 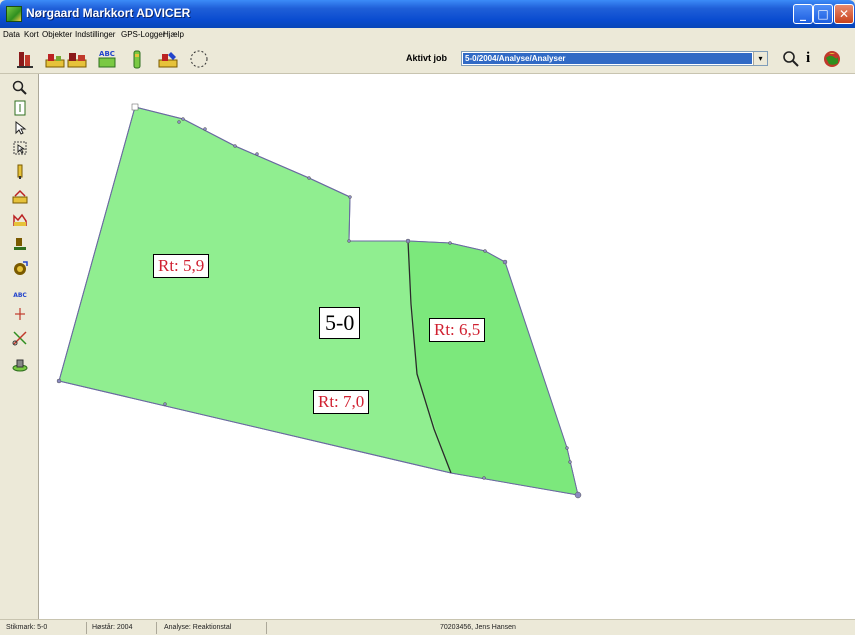 I want to click on menu-gps-logger: GPS-Logger, so click(x=143, y=34).